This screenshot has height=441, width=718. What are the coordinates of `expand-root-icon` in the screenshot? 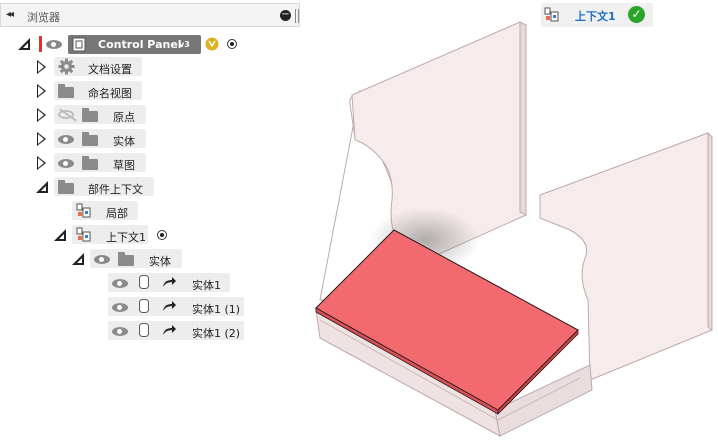 It's located at (24, 45).